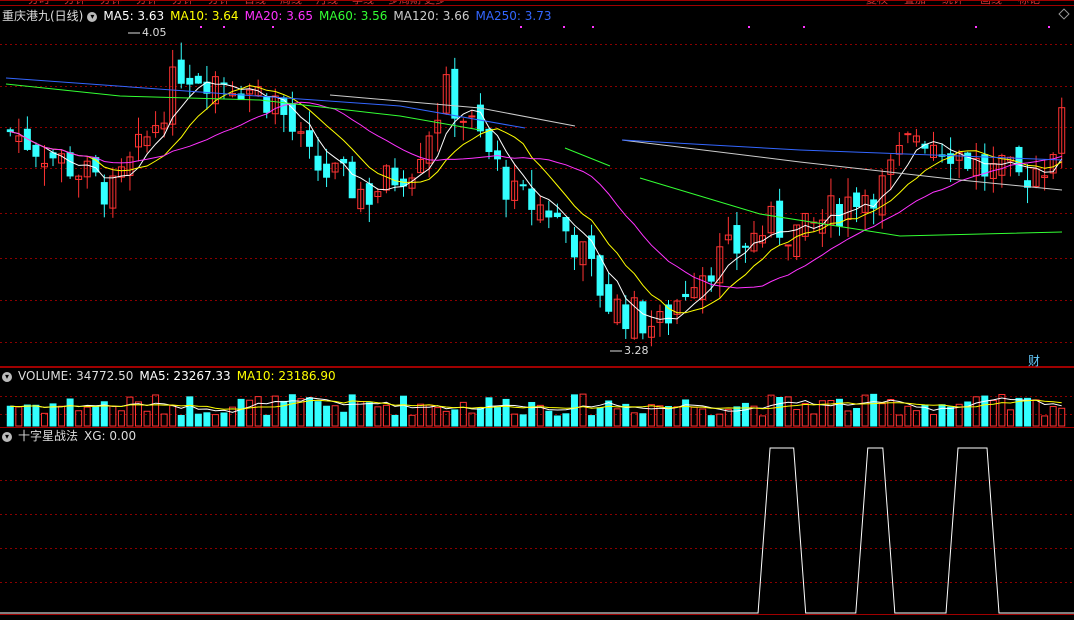  What do you see at coordinates (185, 376) in the screenshot?
I see `volume-label-1: MA5: 23267.33` at bounding box center [185, 376].